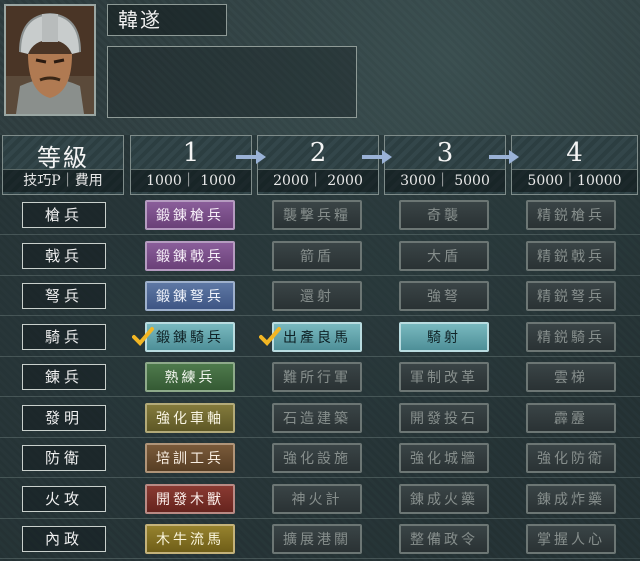  What do you see at coordinates (571, 499) in the screenshot?
I see `tech-button: 錬成炸藥` at bounding box center [571, 499].